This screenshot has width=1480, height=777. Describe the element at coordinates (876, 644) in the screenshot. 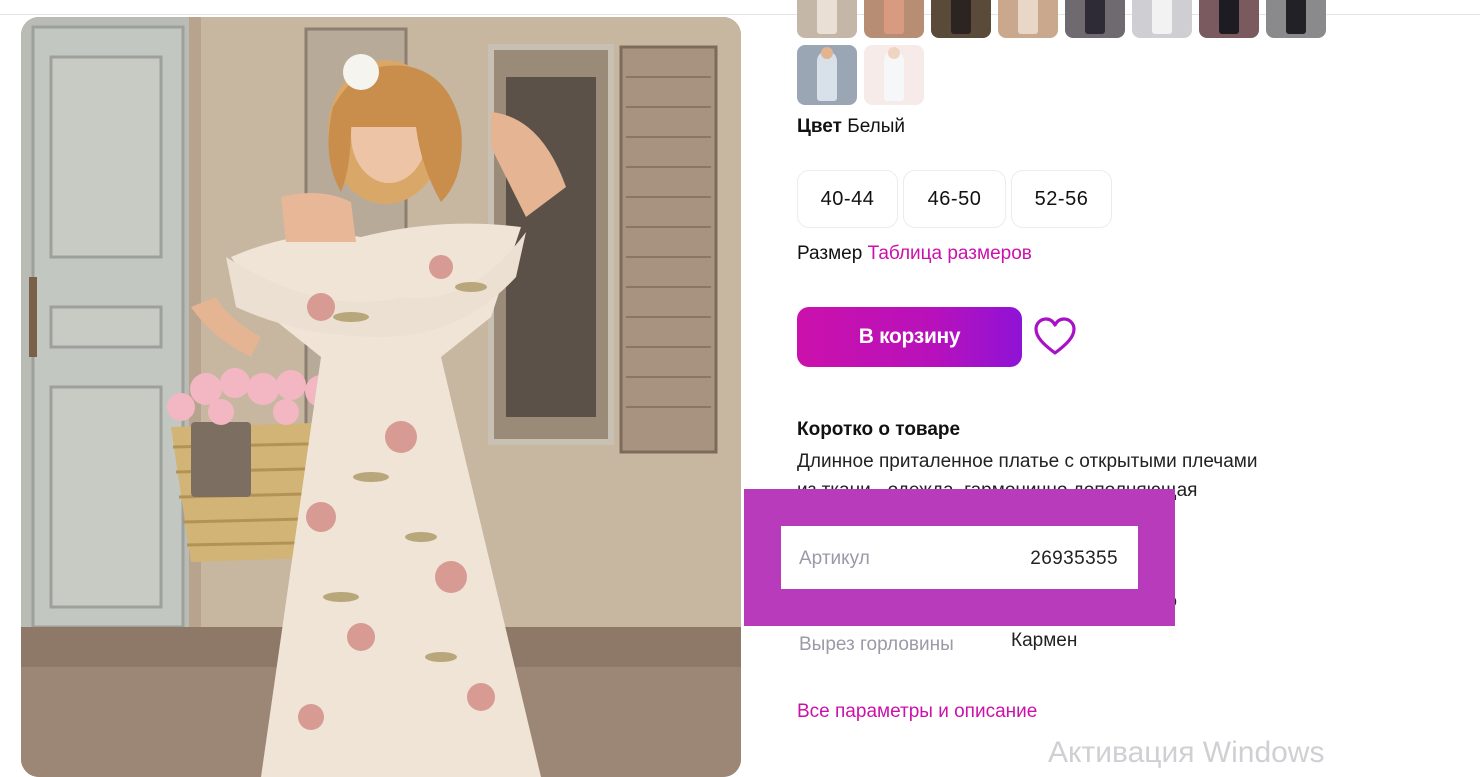

I see `spec-neckline-label: Вырез горловины` at that location.